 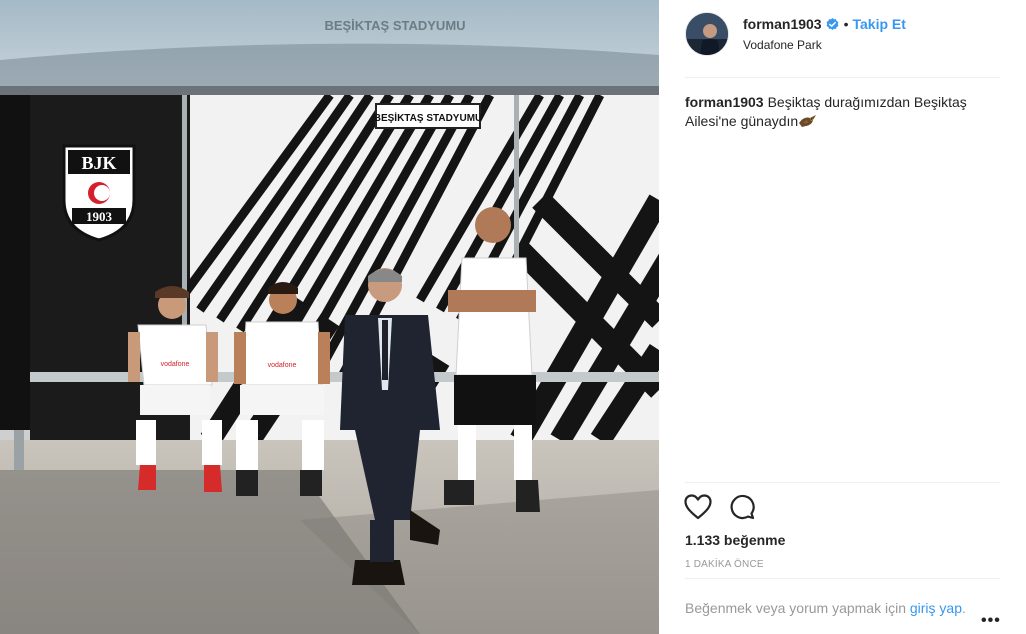 I want to click on footer-divider, so click(x=842, y=578).